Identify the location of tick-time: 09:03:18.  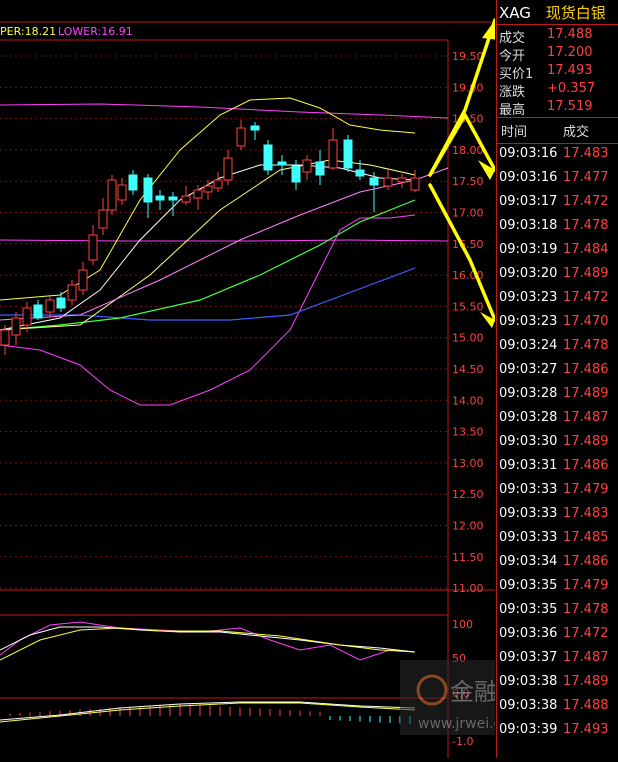
(528, 225).